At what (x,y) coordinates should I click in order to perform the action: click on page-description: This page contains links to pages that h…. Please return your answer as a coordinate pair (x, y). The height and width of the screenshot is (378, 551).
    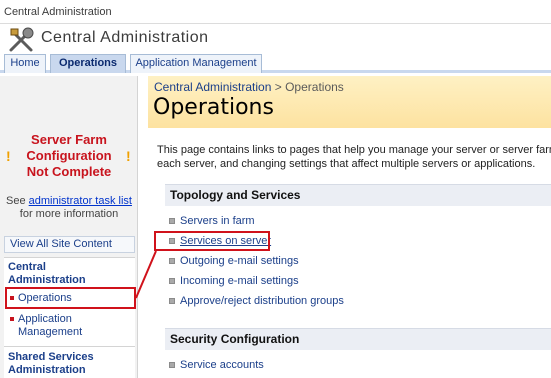
    Looking at the image, I should click on (354, 157).